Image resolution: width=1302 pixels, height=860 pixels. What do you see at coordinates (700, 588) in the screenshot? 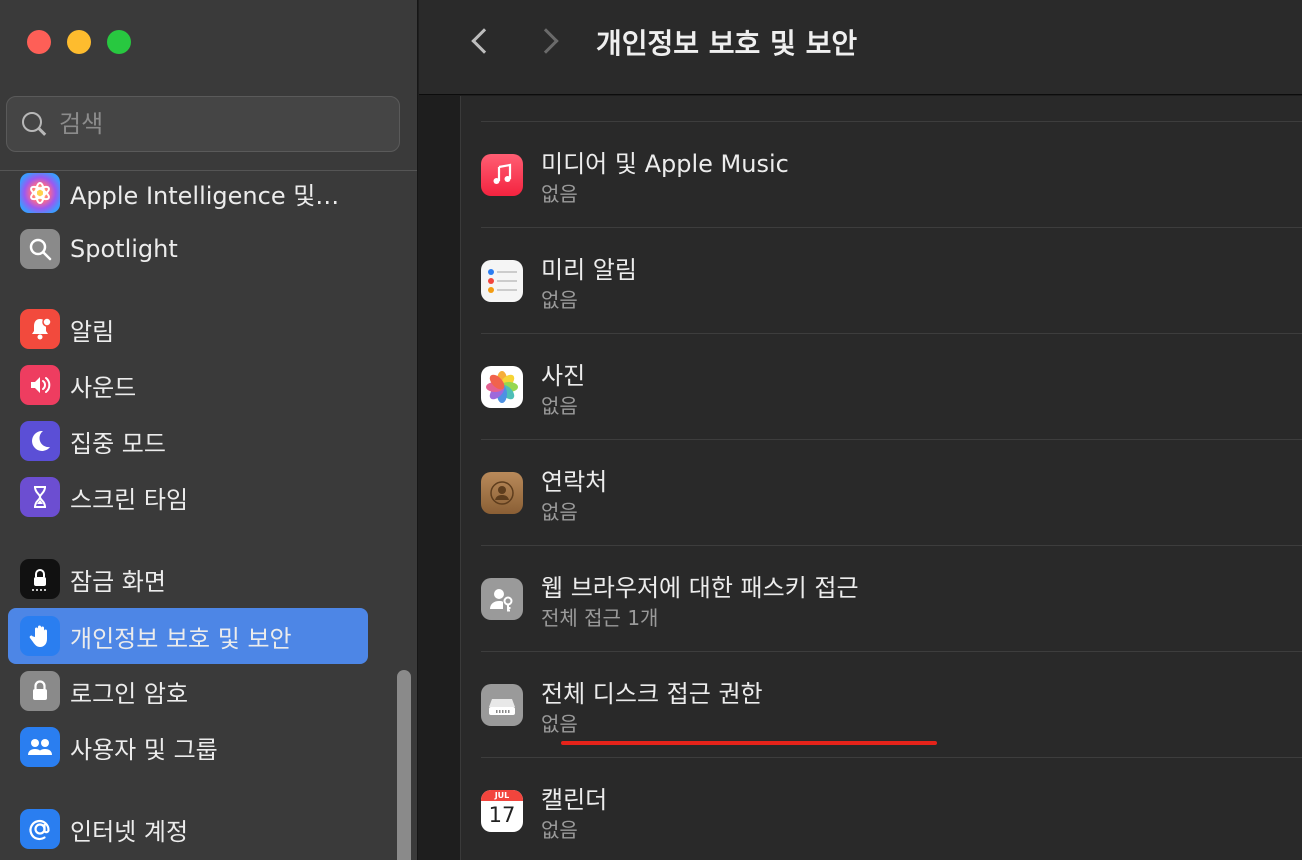
I see `row-title: 웹 브라우저에 대한 패스키 접근` at bounding box center [700, 588].